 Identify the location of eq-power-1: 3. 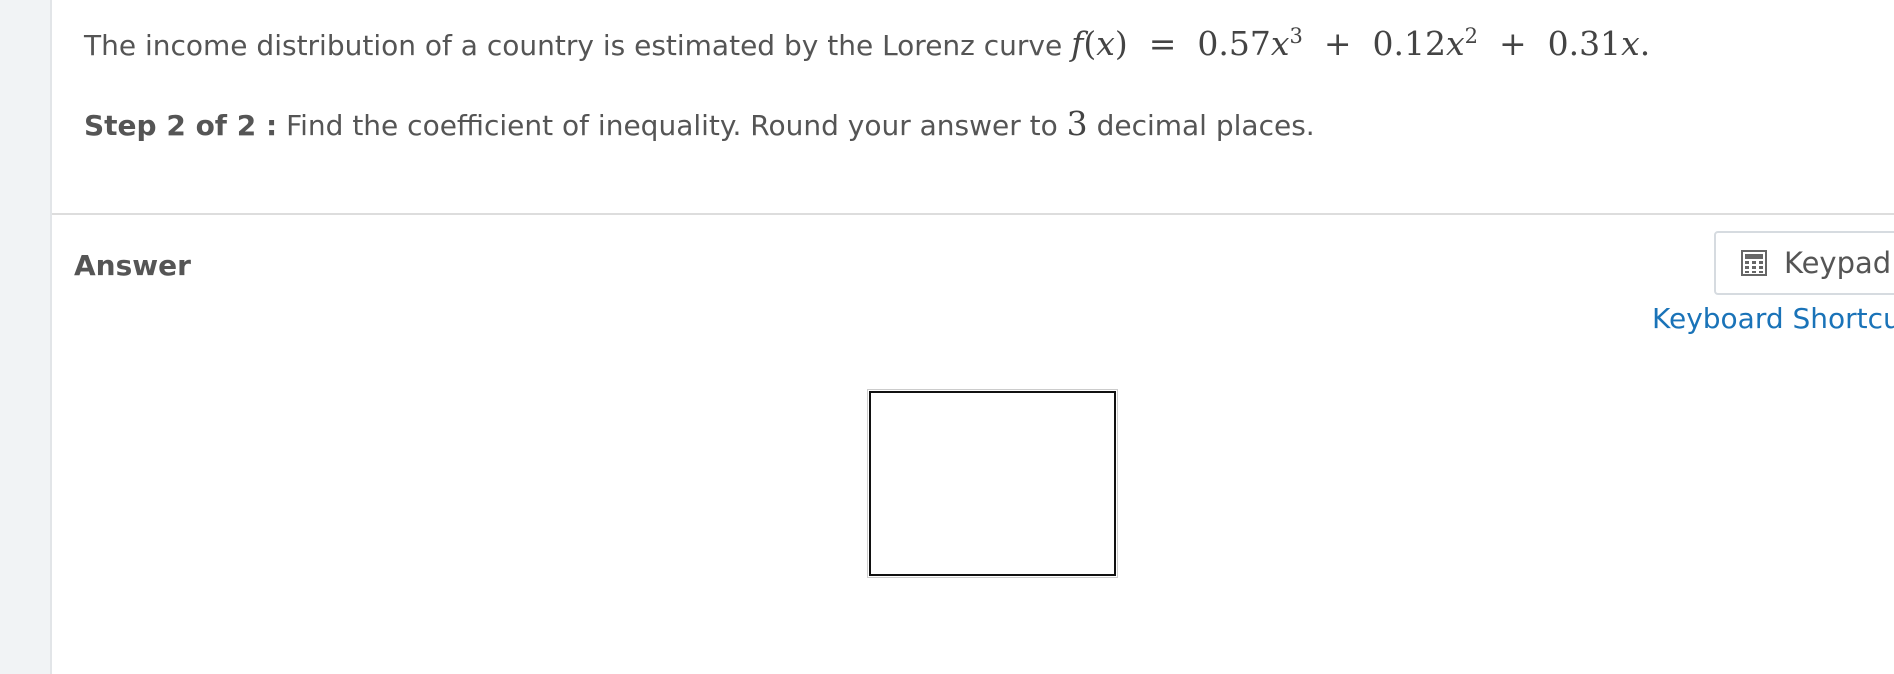
(1296, 36).